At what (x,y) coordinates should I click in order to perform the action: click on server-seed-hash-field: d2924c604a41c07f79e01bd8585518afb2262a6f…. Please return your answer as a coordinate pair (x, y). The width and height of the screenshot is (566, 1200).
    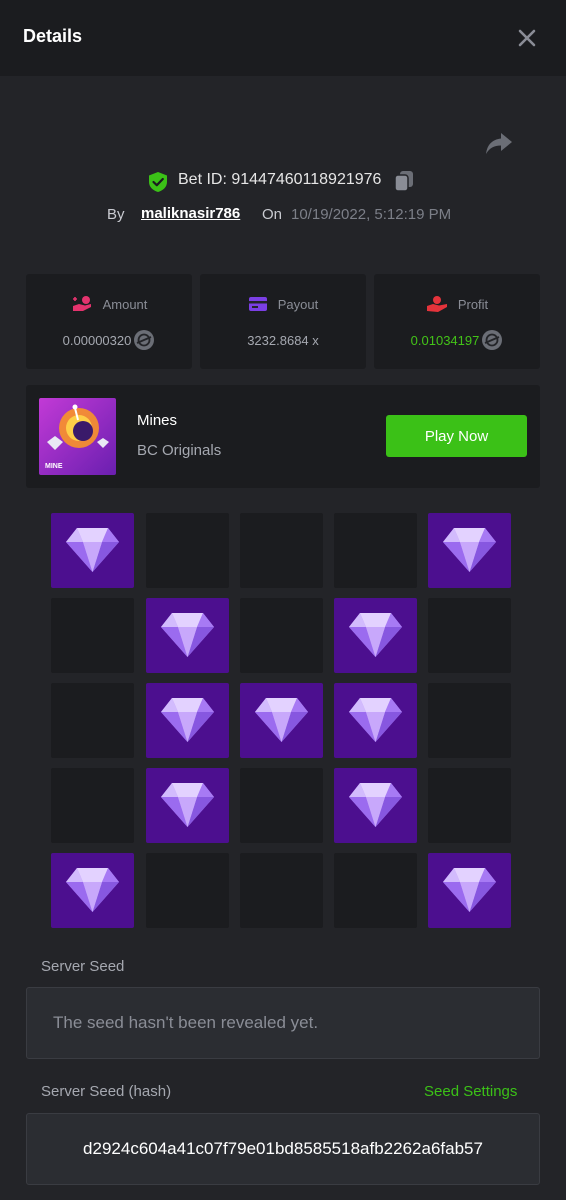
    Looking at the image, I should click on (283, 1149).